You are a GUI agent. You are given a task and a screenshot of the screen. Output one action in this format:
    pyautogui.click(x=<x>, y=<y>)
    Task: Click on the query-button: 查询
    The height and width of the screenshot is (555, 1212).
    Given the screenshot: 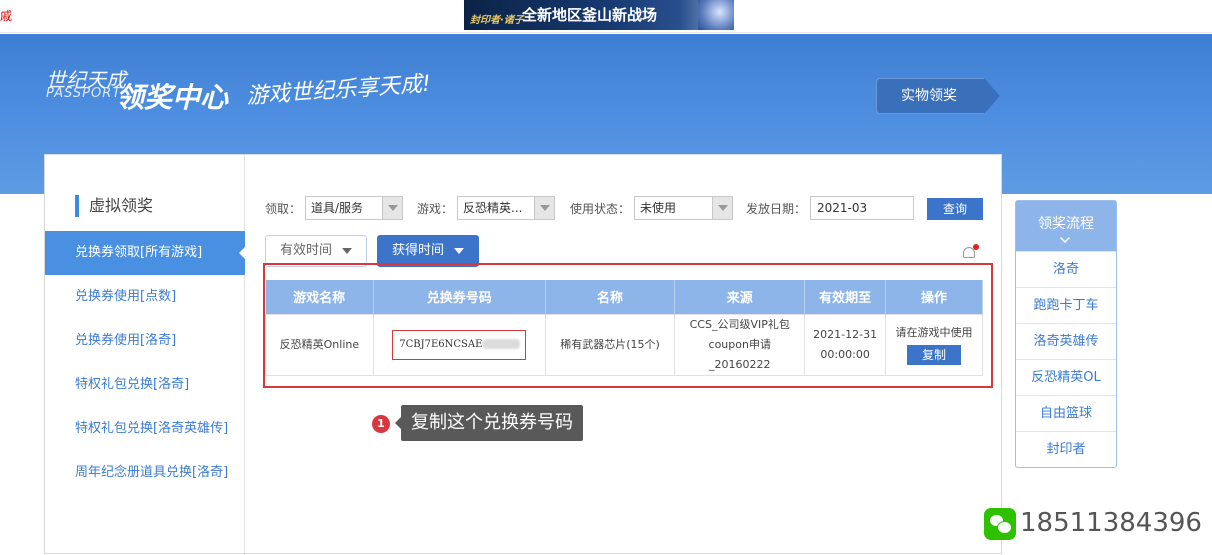 What is the action you would take?
    pyautogui.click(x=955, y=209)
    